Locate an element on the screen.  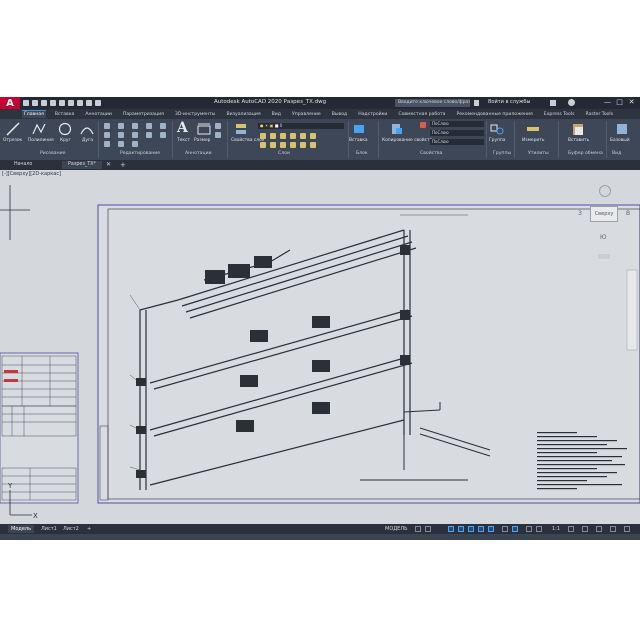
tab-layout1: Лист1 is located at coordinates (49, 529).